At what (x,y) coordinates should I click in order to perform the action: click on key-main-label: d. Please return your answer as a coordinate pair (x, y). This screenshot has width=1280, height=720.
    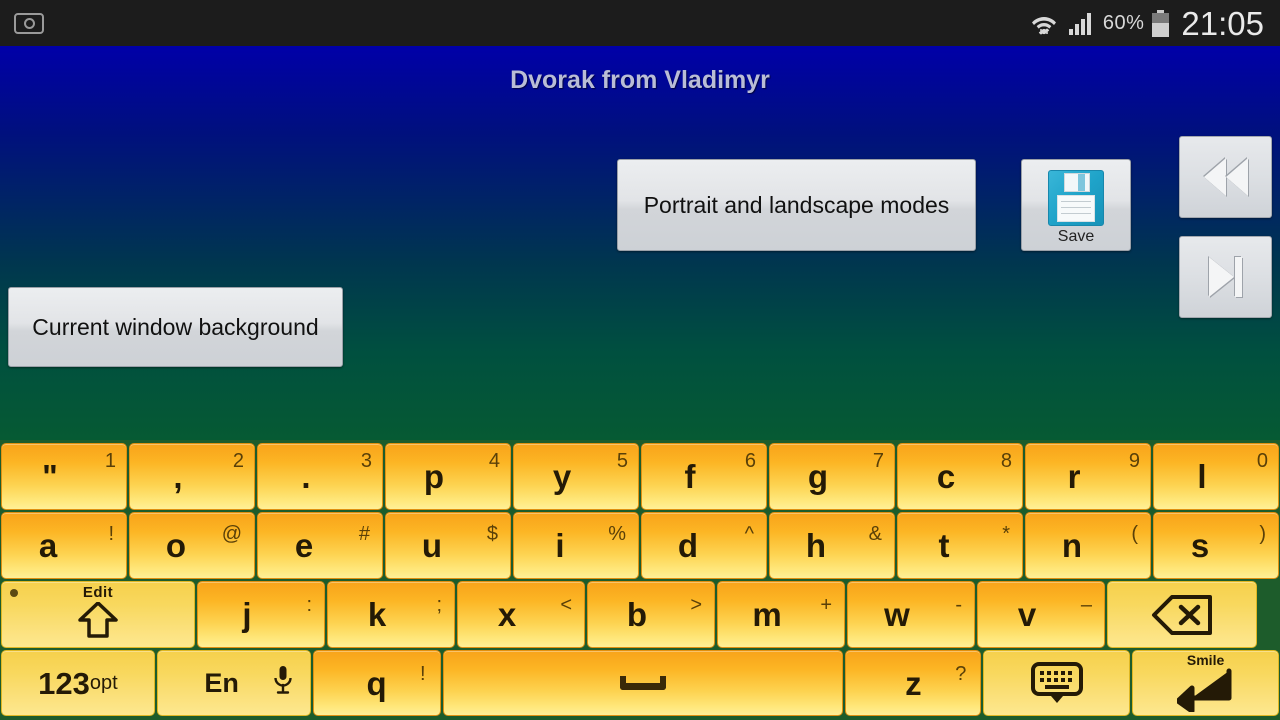
    Looking at the image, I should click on (688, 545).